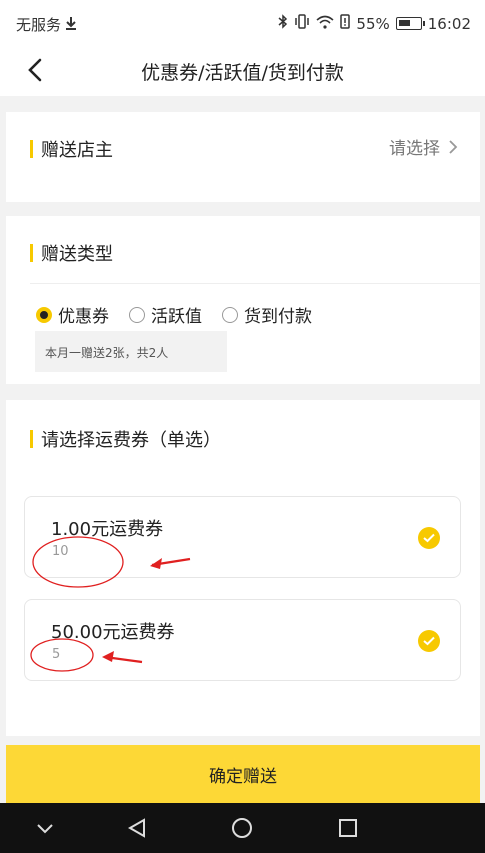 The width and height of the screenshot is (485, 853). Describe the element at coordinates (39, 25) in the screenshot. I see `carrier-text: 无服务` at that location.